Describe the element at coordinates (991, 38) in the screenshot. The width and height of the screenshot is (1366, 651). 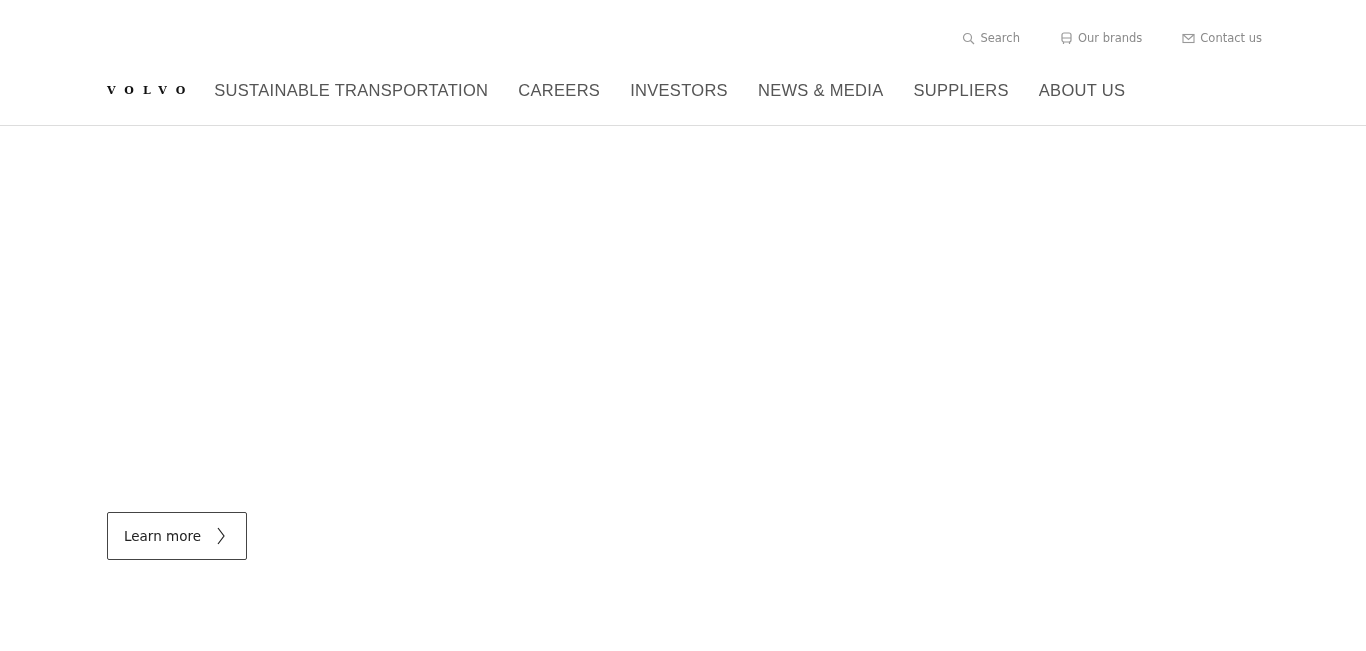
I see `search-link: Search` at that location.